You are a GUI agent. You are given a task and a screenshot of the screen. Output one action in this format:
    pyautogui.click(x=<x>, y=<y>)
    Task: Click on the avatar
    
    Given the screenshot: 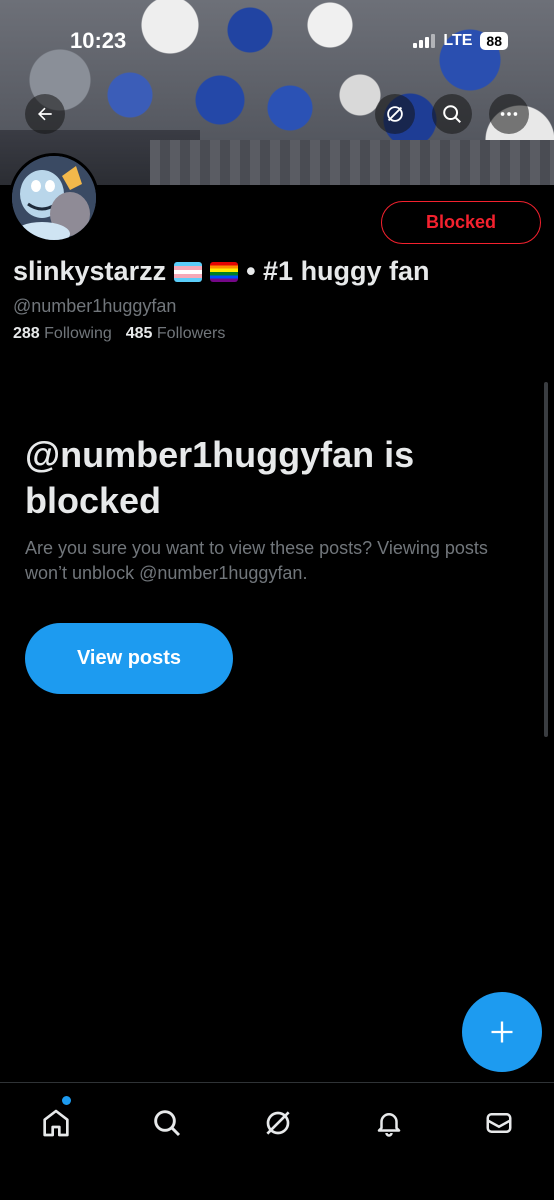 What is the action you would take?
    pyautogui.click(x=54, y=198)
    